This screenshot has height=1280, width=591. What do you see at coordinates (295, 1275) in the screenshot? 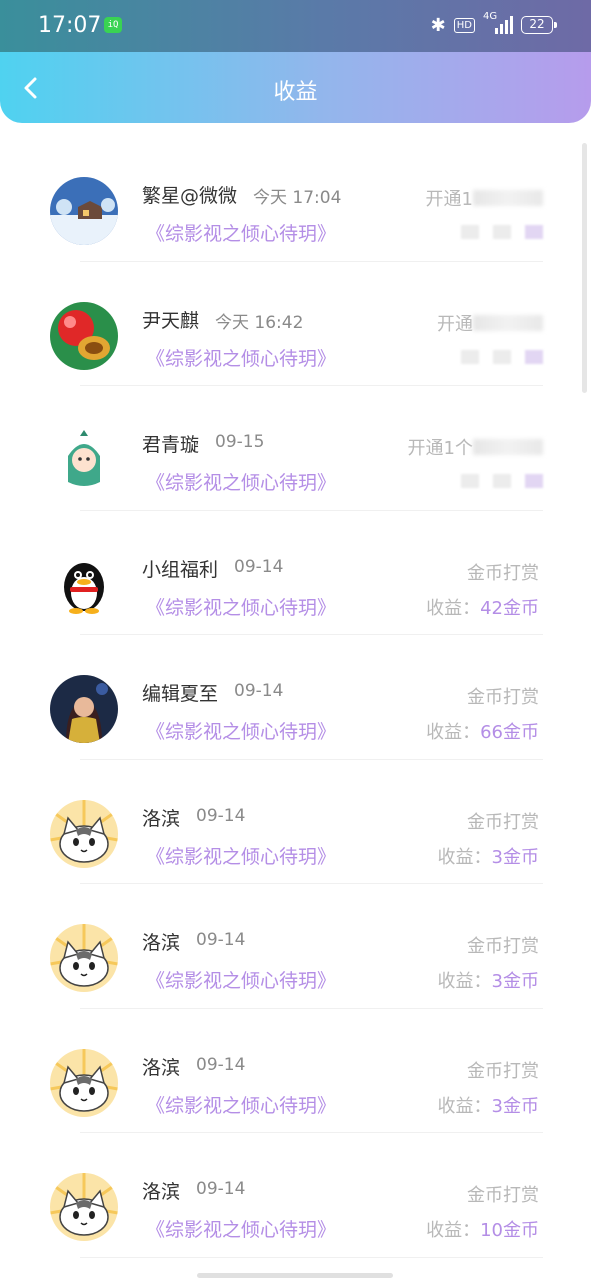
I see `home-indicator` at bounding box center [295, 1275].